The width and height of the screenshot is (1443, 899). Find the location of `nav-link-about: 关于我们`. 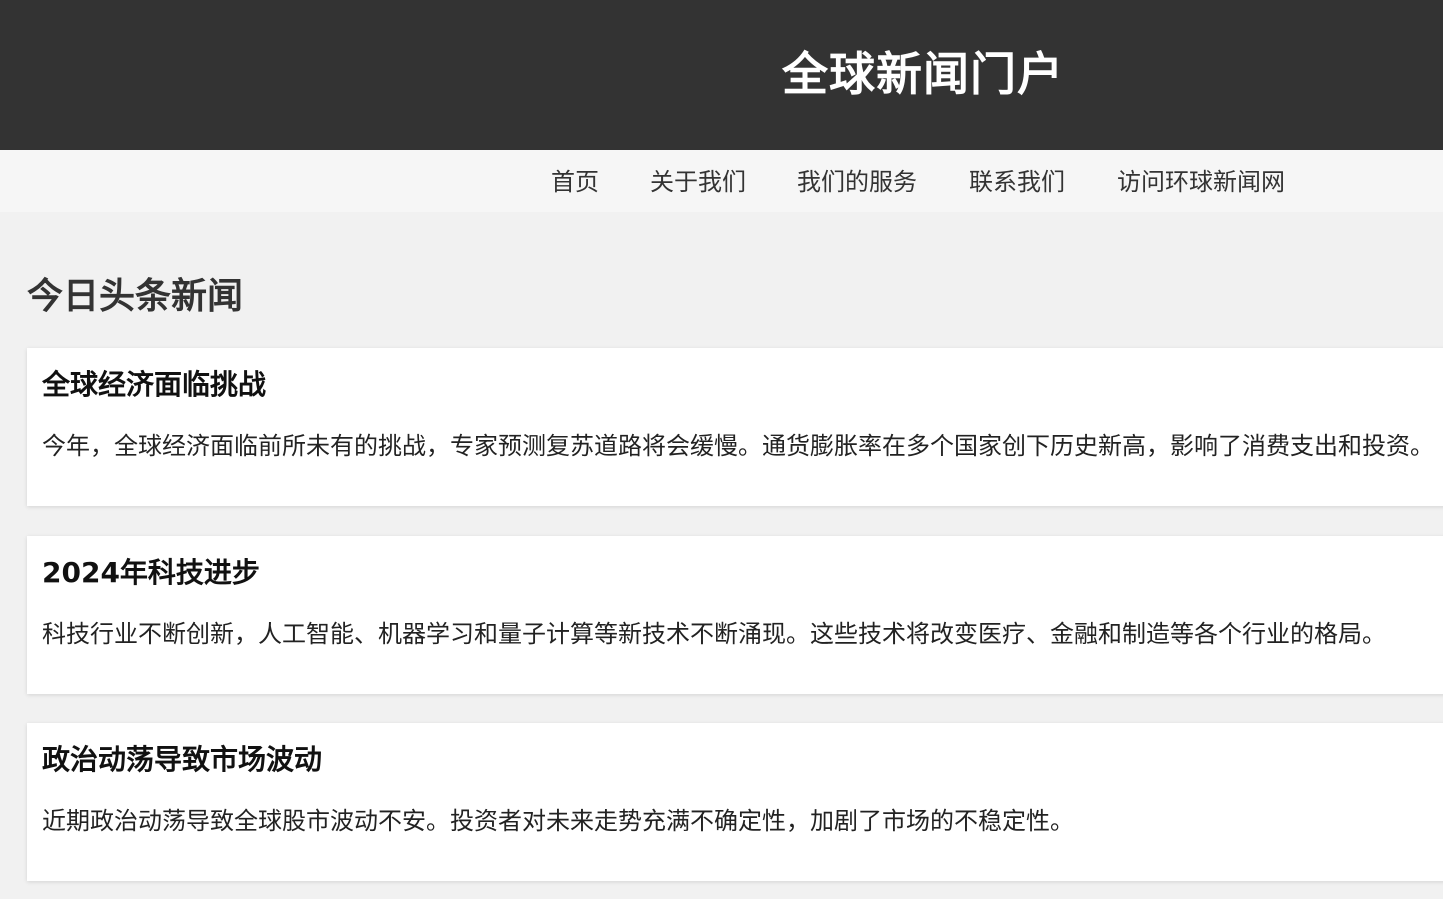

nav-link-about: 关于我们 is located at coordinates (698, 182).